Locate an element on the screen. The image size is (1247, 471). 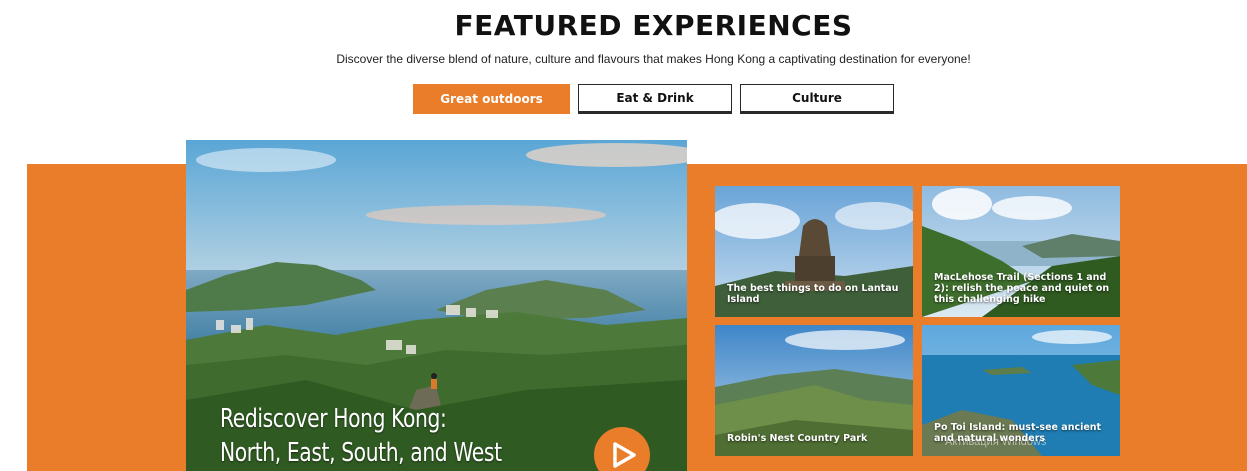
play-icon is located at coordinates (624, 455).